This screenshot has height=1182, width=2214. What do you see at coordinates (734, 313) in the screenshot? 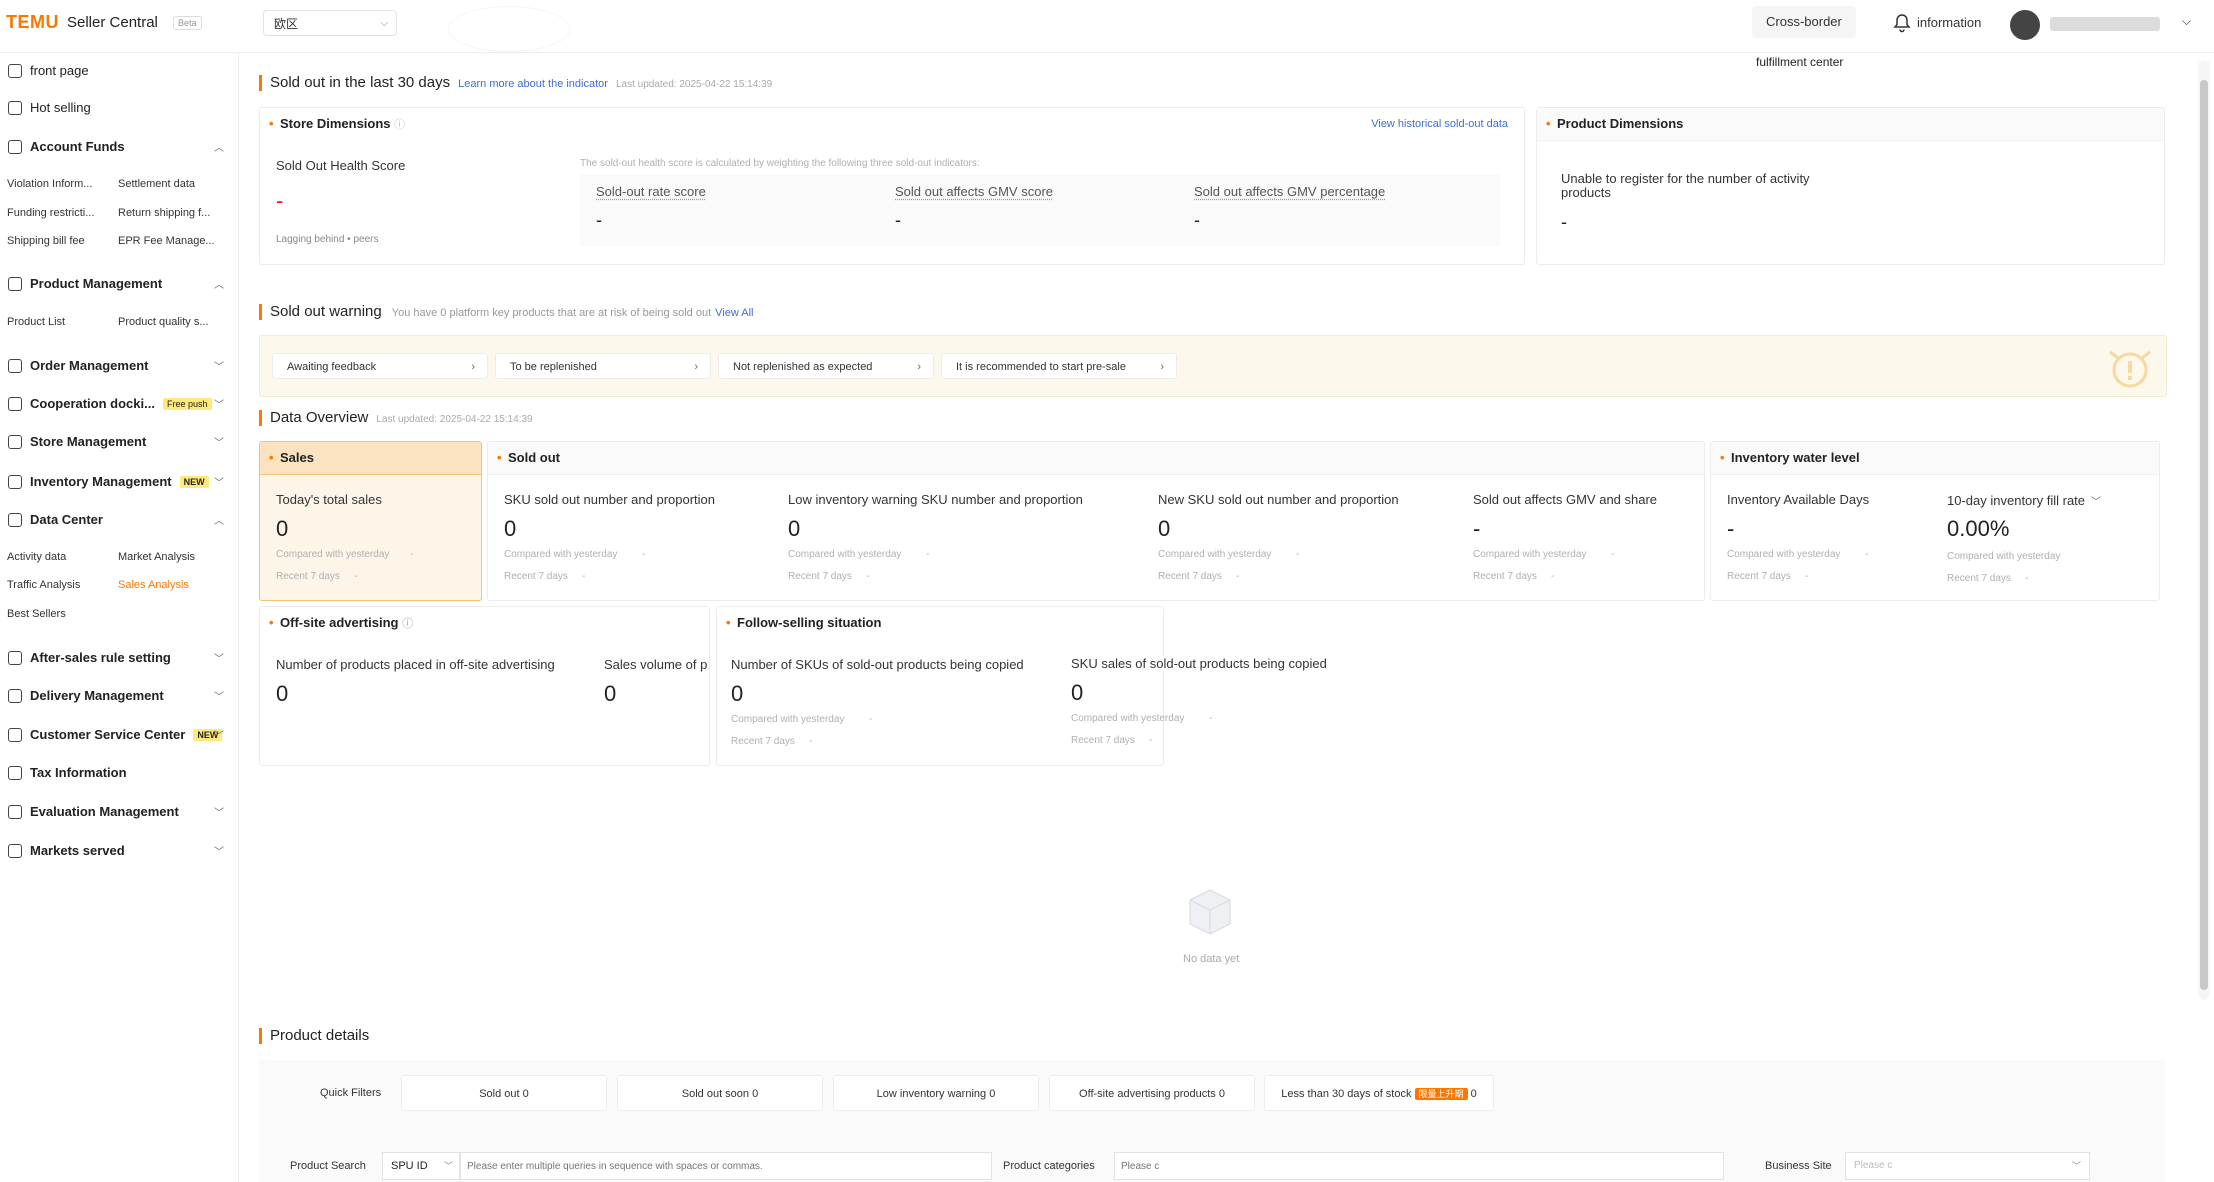
I see `view-all-link: View All` at bounding box center [734, 313].